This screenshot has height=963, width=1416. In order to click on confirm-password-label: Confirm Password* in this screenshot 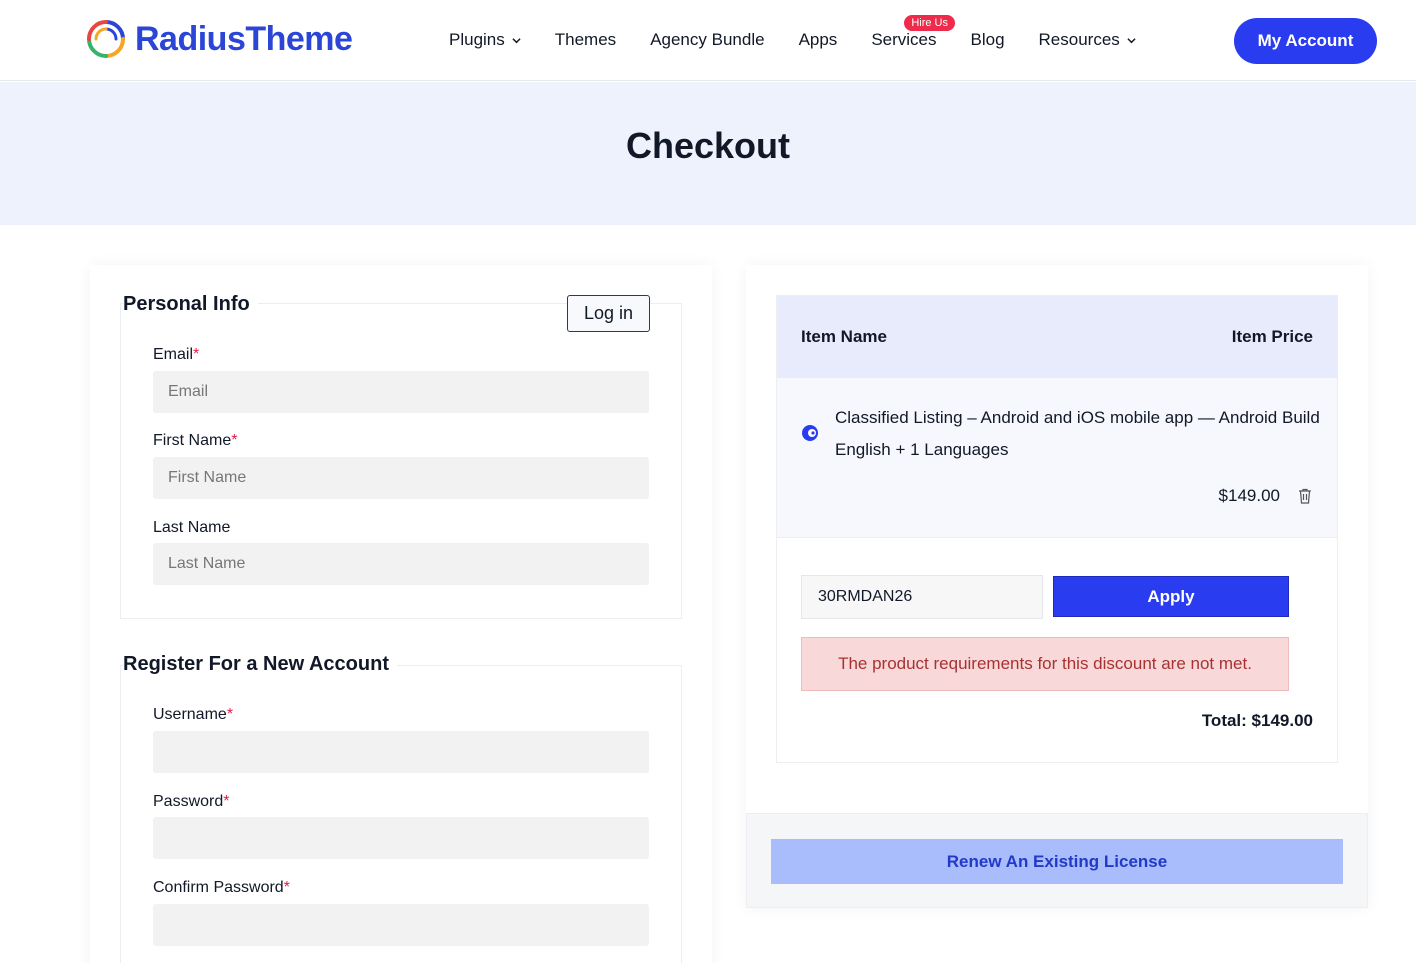, I will do `click(221, 888)`.